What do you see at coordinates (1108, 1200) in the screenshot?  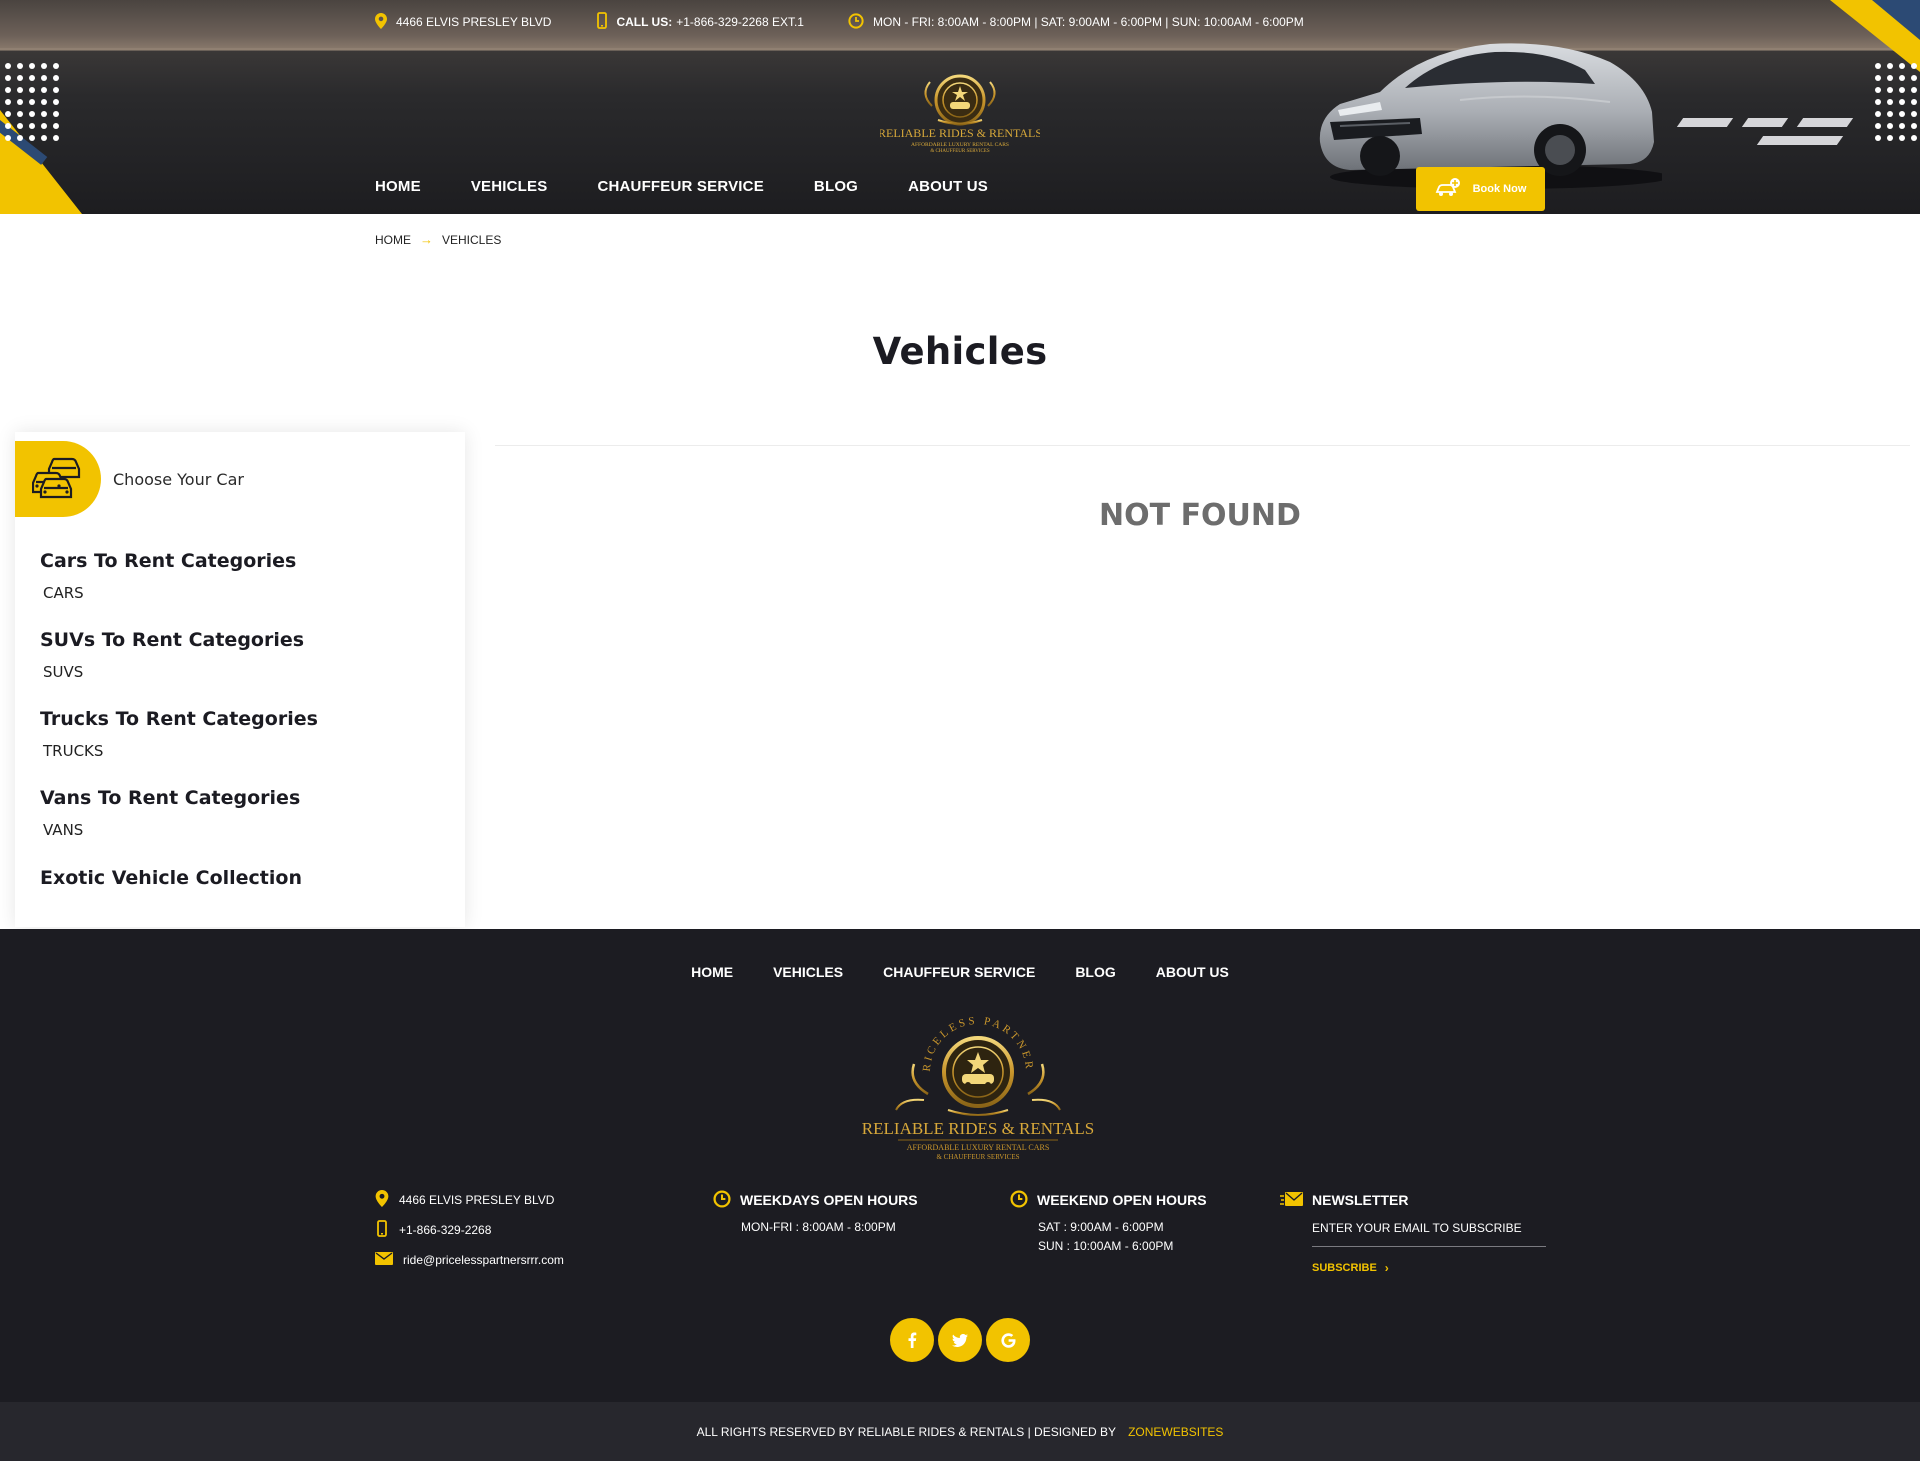 I see `weekend-heading: WEEKEND OPEN HOURS` at bounding box center [1108, 1200].